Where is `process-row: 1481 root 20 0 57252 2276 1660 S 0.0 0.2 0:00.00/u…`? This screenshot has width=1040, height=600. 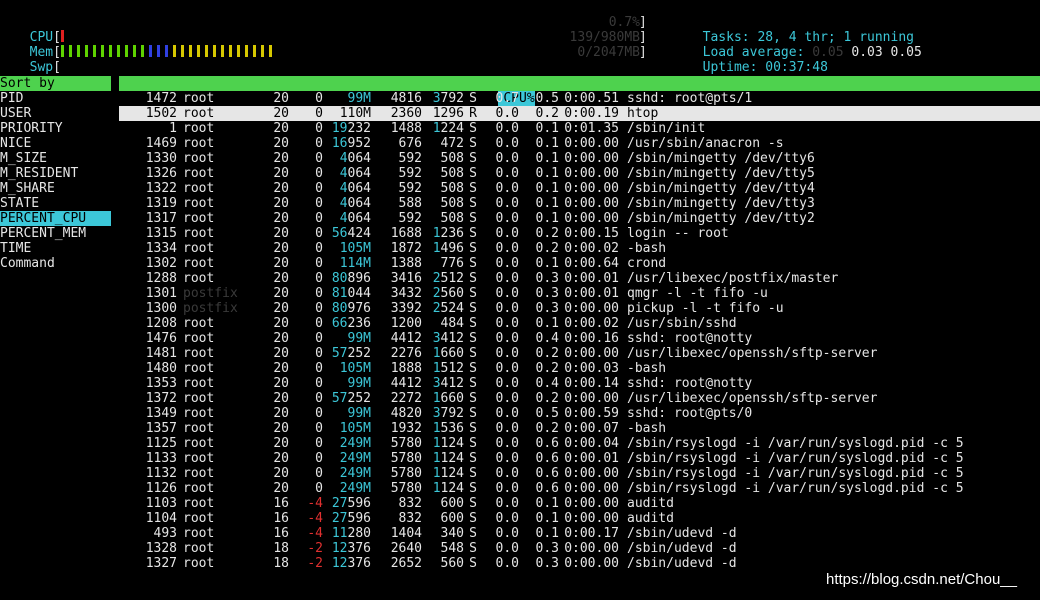 process-row: 1481 root 20 0 57252 2276 1660 S 0.0 0.2 0:00.00/u… is located at coordinates (579, 353).